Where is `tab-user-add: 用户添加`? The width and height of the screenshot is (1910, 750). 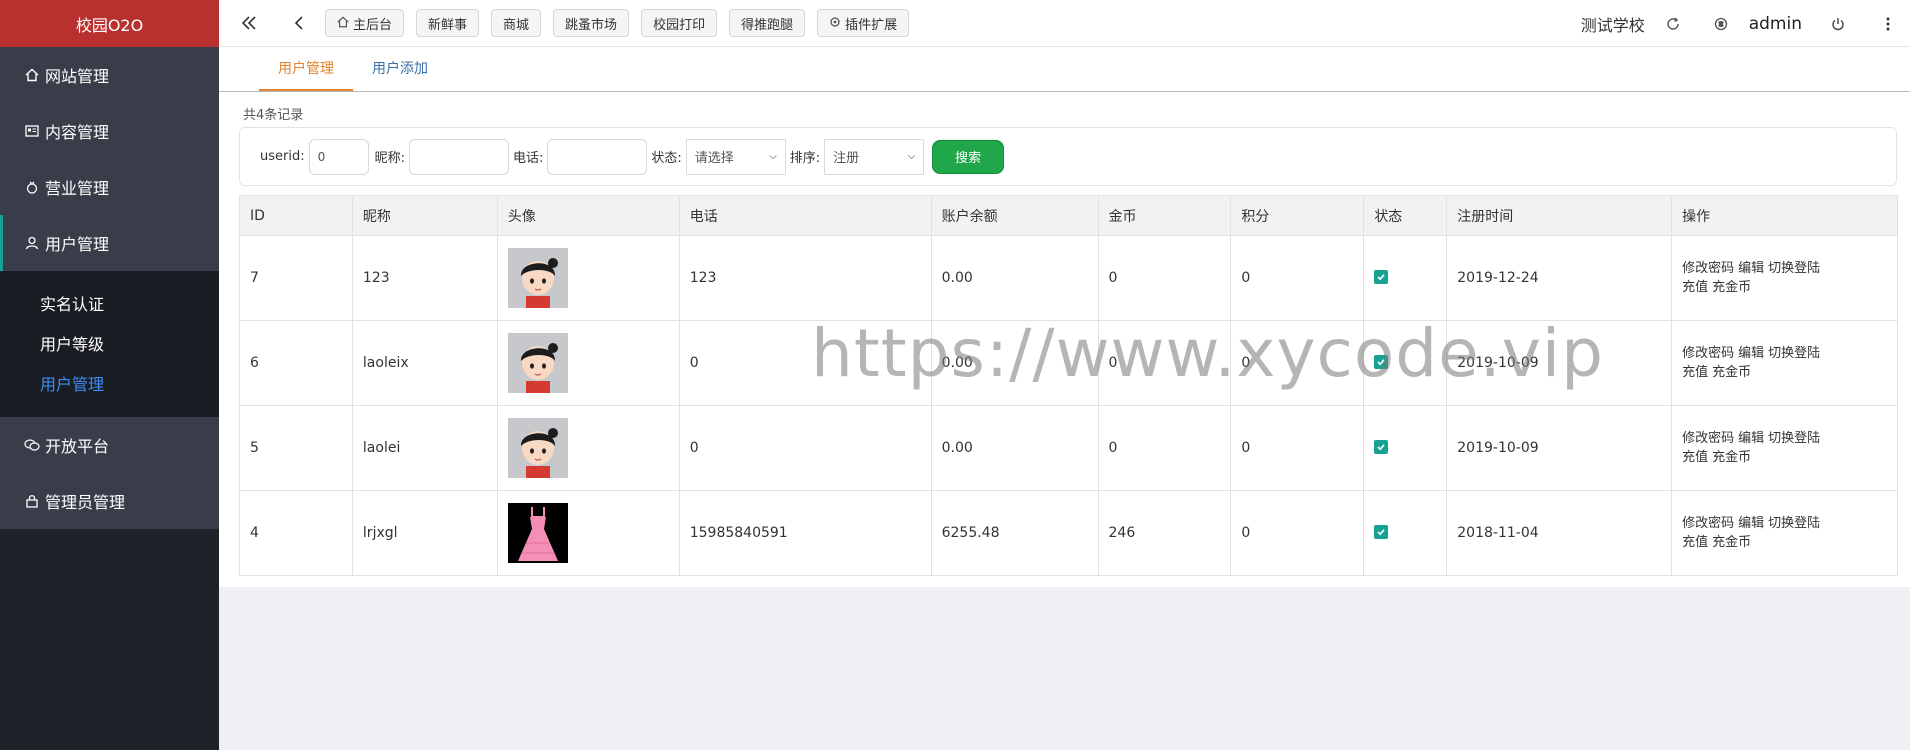
tab-user-add: 用户添加 is located at coordinates (400, 74).